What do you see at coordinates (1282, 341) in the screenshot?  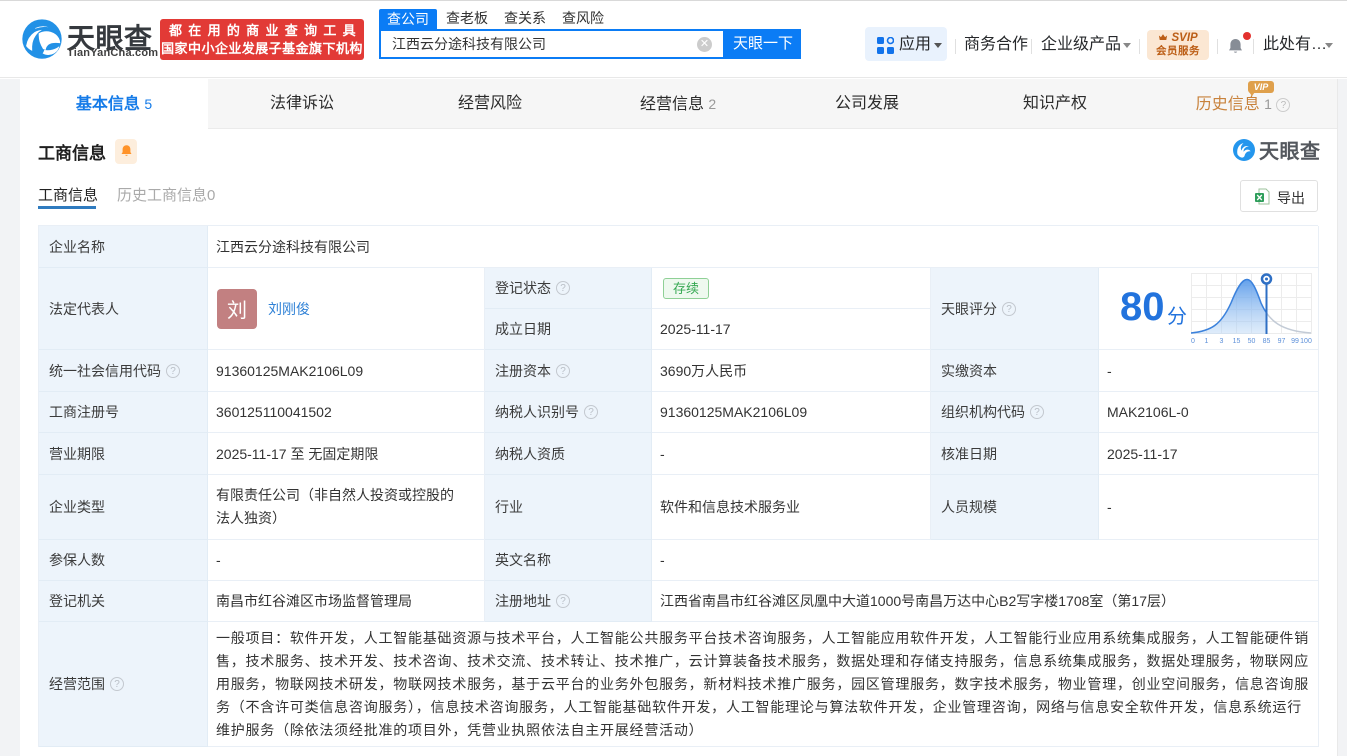 I see `svg-text: 97` at bounding box center [1282, 341].